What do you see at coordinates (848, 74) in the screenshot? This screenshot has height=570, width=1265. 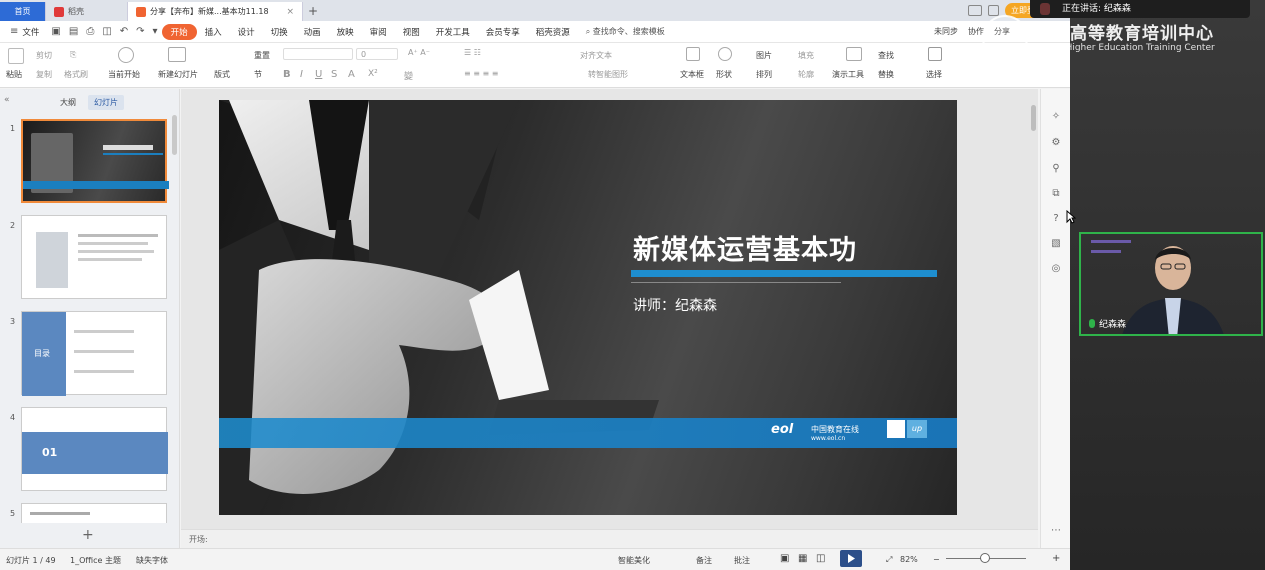 I see `present-tools-button: 演示工具` at bounding box center [848, 74].